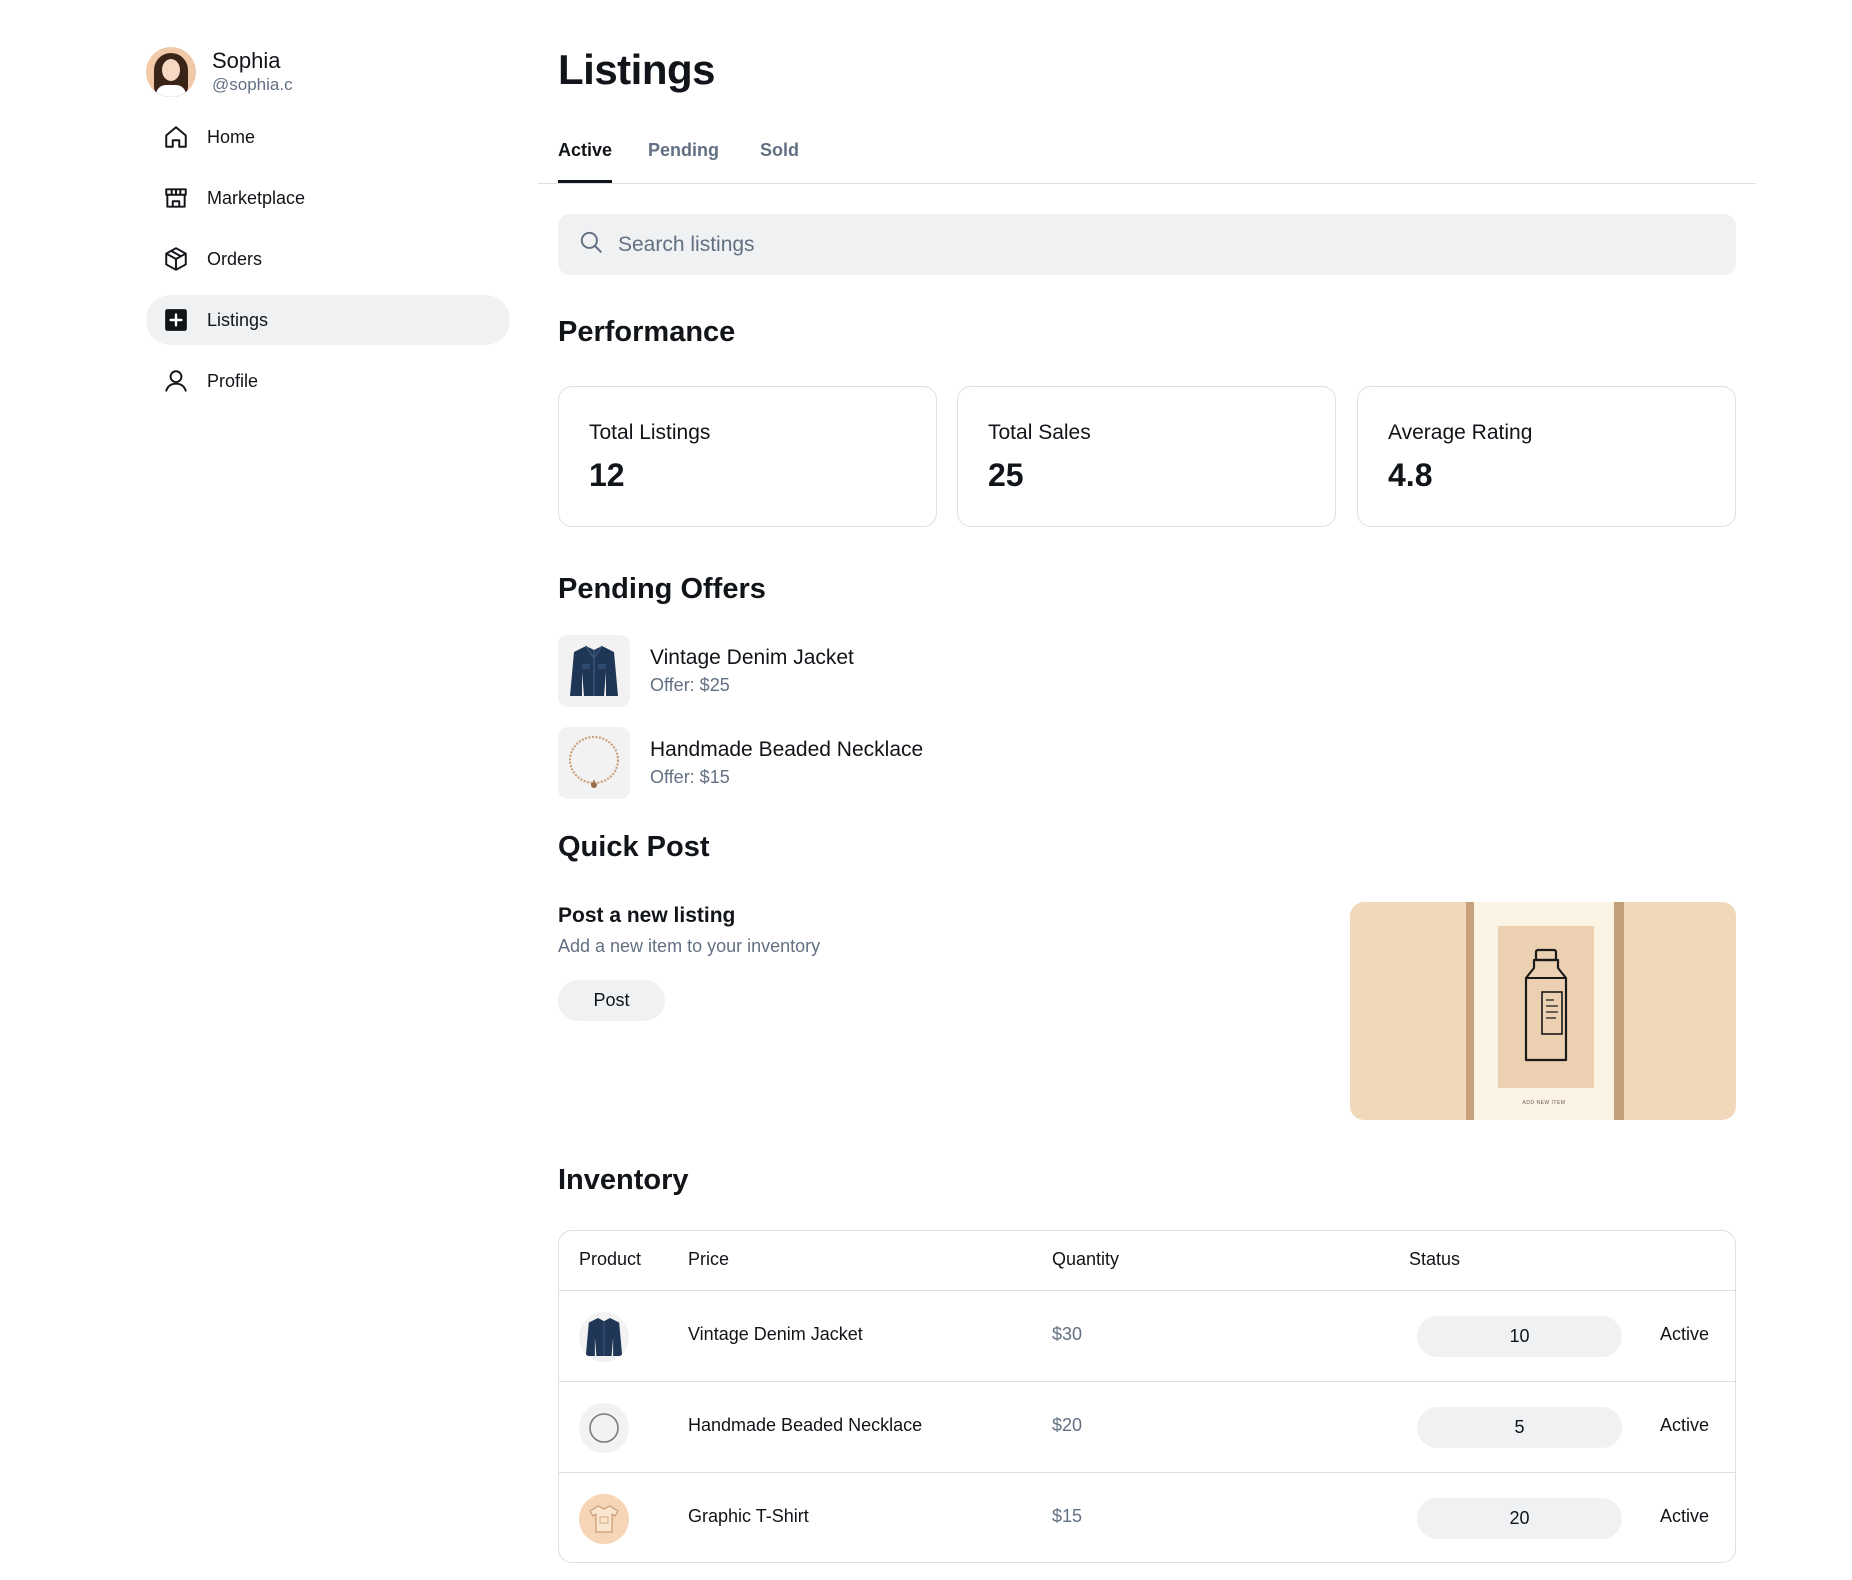  What do you see at coordinates (1067, 1425) in the screenshot?
I see `product-price: $20` at bounding box center [1067, 1425].